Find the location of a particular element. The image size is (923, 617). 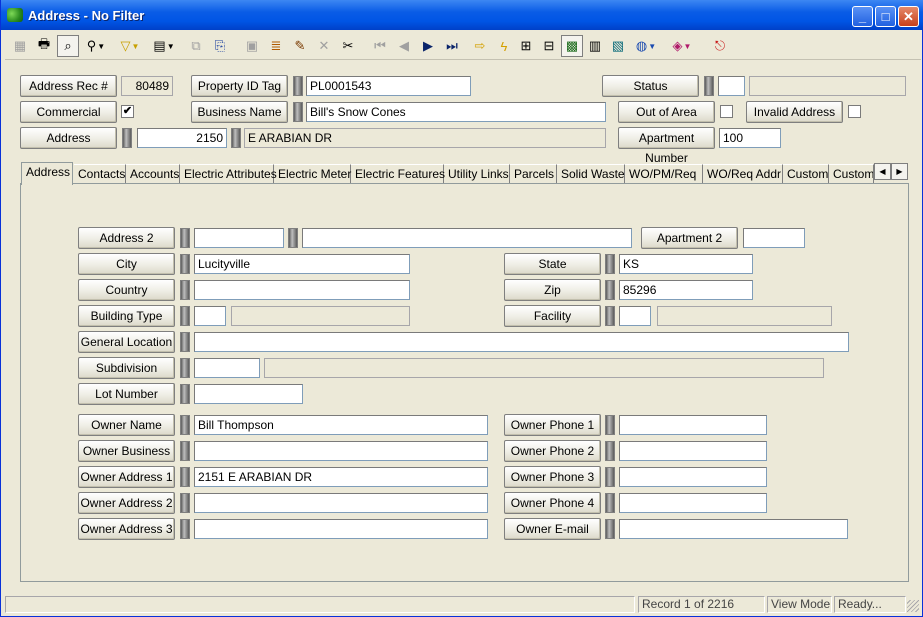

commercial-checkbox: ✔ is located at coordinates (127, 111).